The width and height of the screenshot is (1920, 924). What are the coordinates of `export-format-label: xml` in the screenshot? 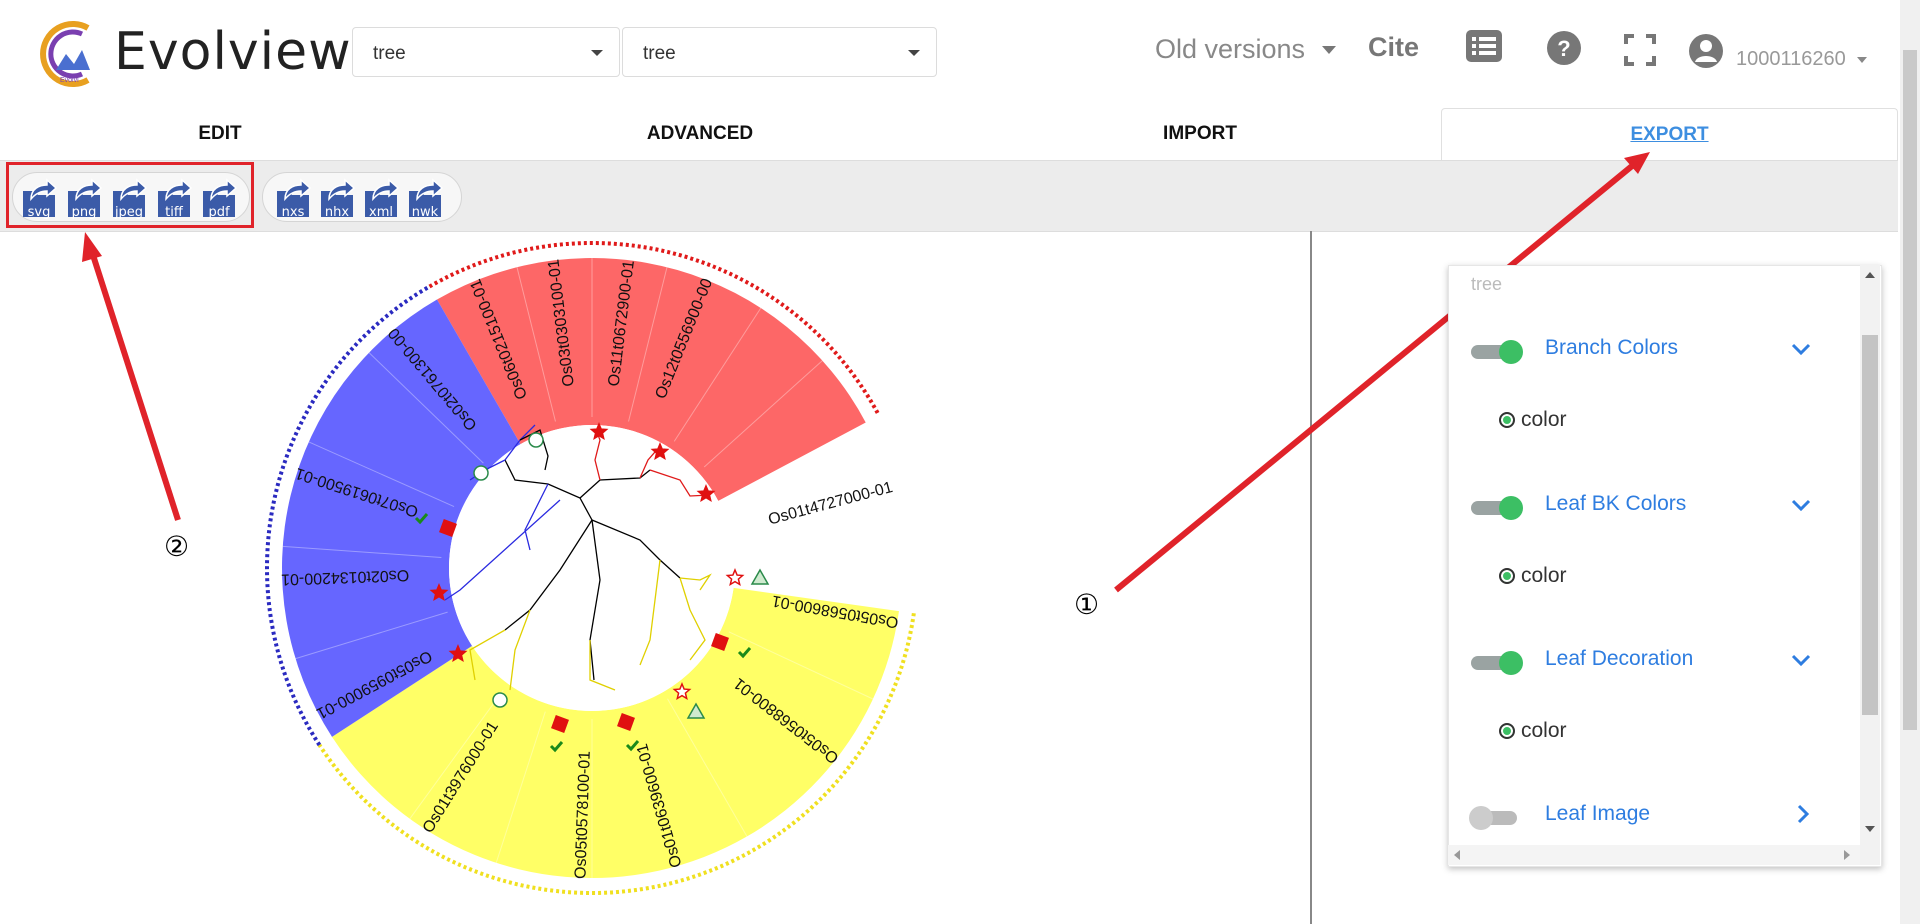 It's located at (381, 212).